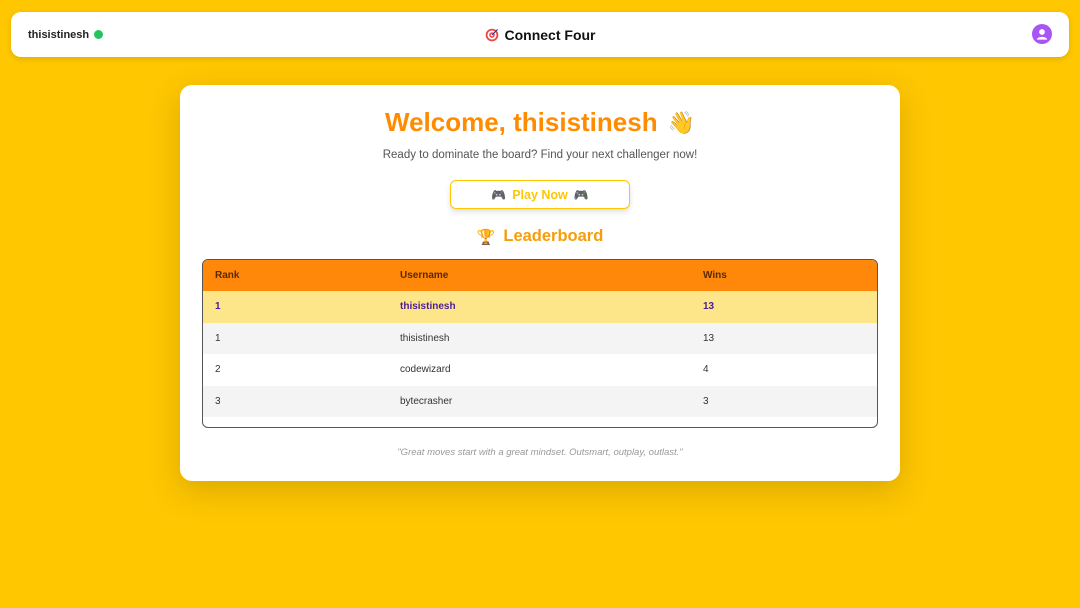 The image size is (1080, 608). What do you see at coordinates (540, 338) in the screenshot?
I see `table-row: 1 thisistinesh 13` at bounding box center [540, 338].